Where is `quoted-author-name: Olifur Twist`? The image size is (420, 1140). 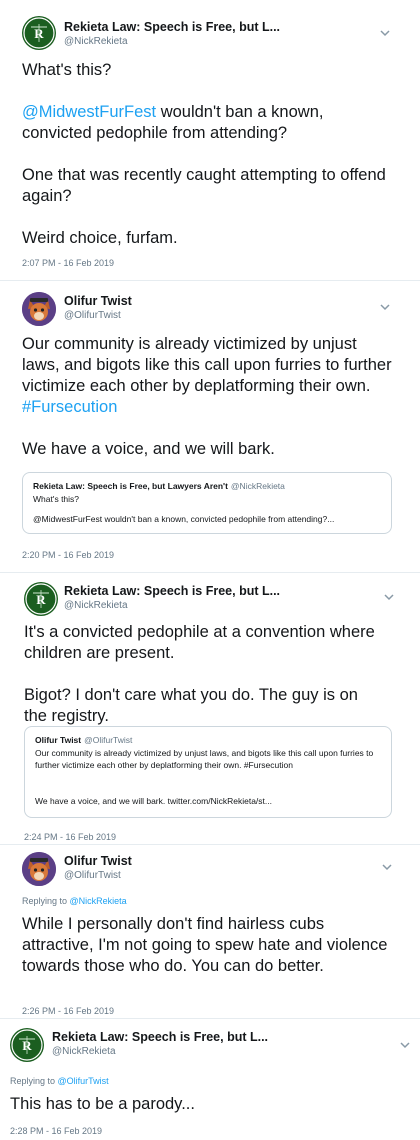
quoted-author-name: Olifur Twist is located at coordinates (58, 740).